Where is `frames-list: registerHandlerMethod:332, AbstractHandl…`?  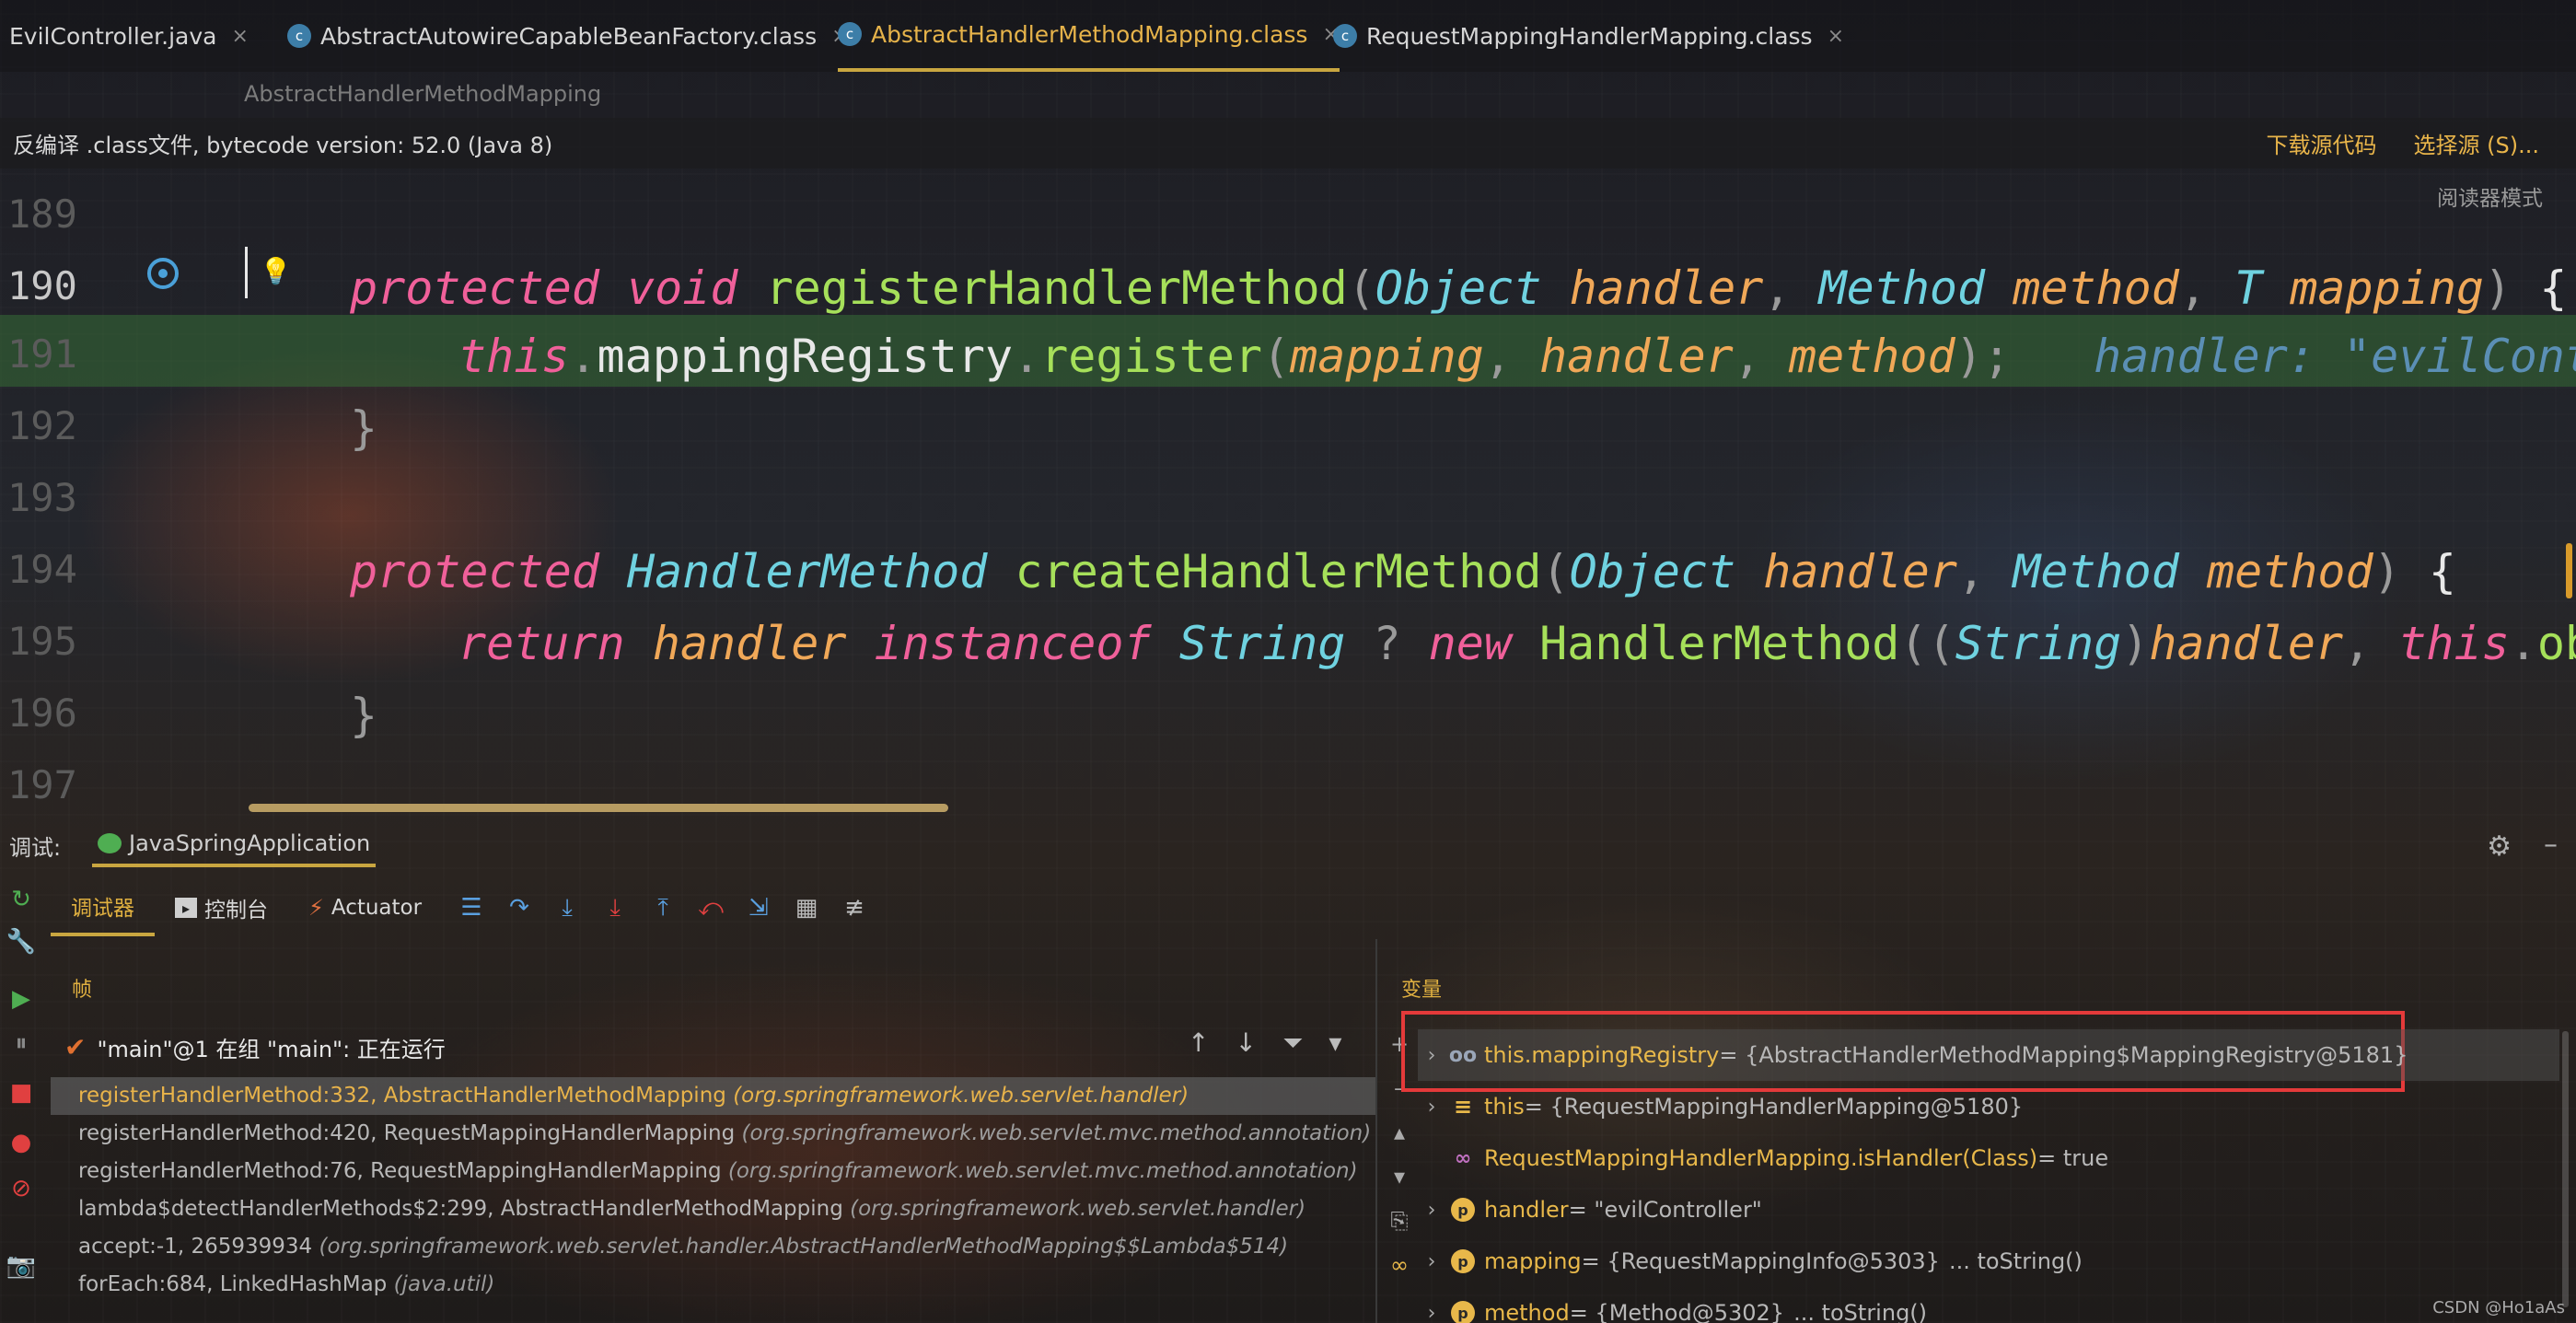
frames-list: registerHandlerMethod:332, AbstractHandl… is located at coordinates (713, 1190).